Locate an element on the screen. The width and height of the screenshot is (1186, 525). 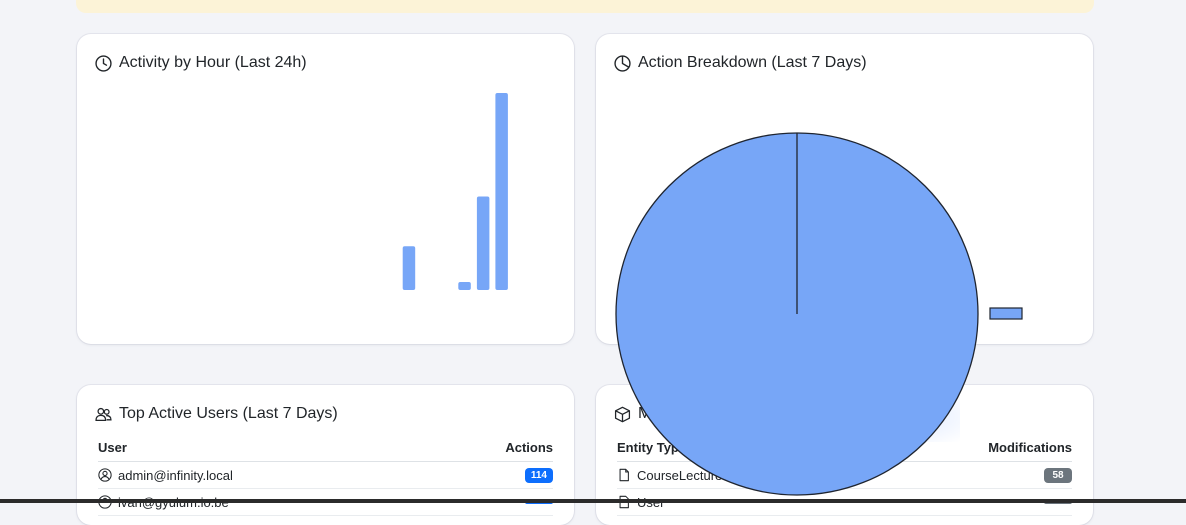
users-card-title: Top Active Users (Last 7 Days) is located at coordinates (228, 413).